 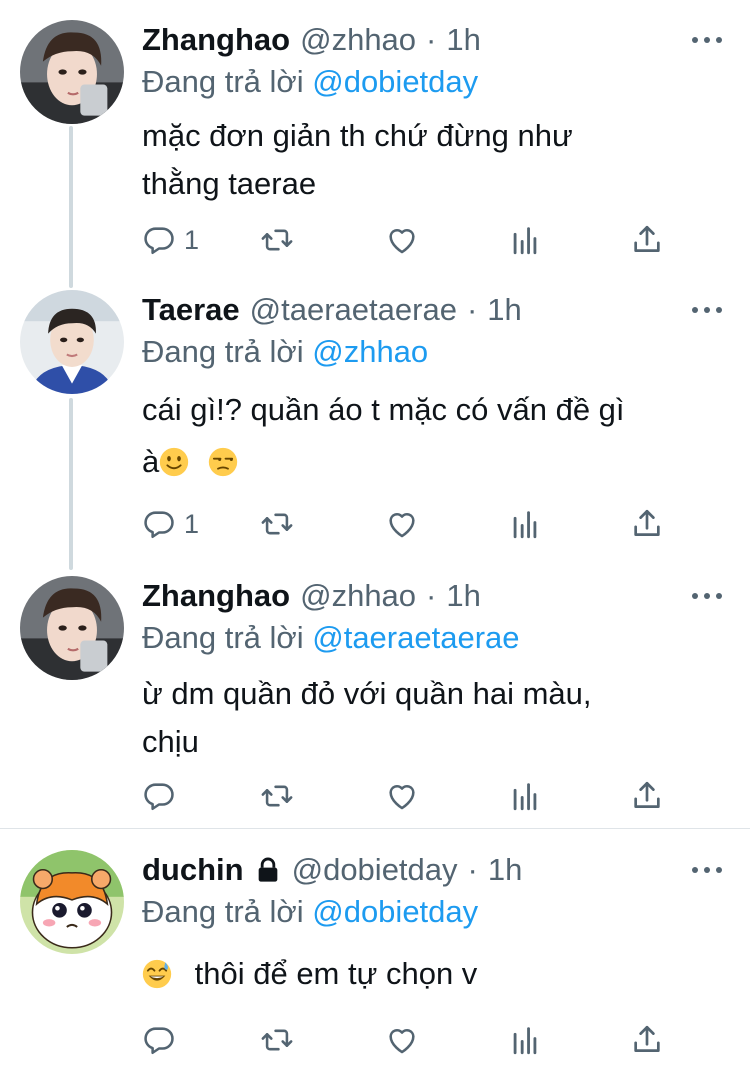 I want to click on tweet-header: Zhanghao @zhhao · 1h, so click(x=311, y=596).